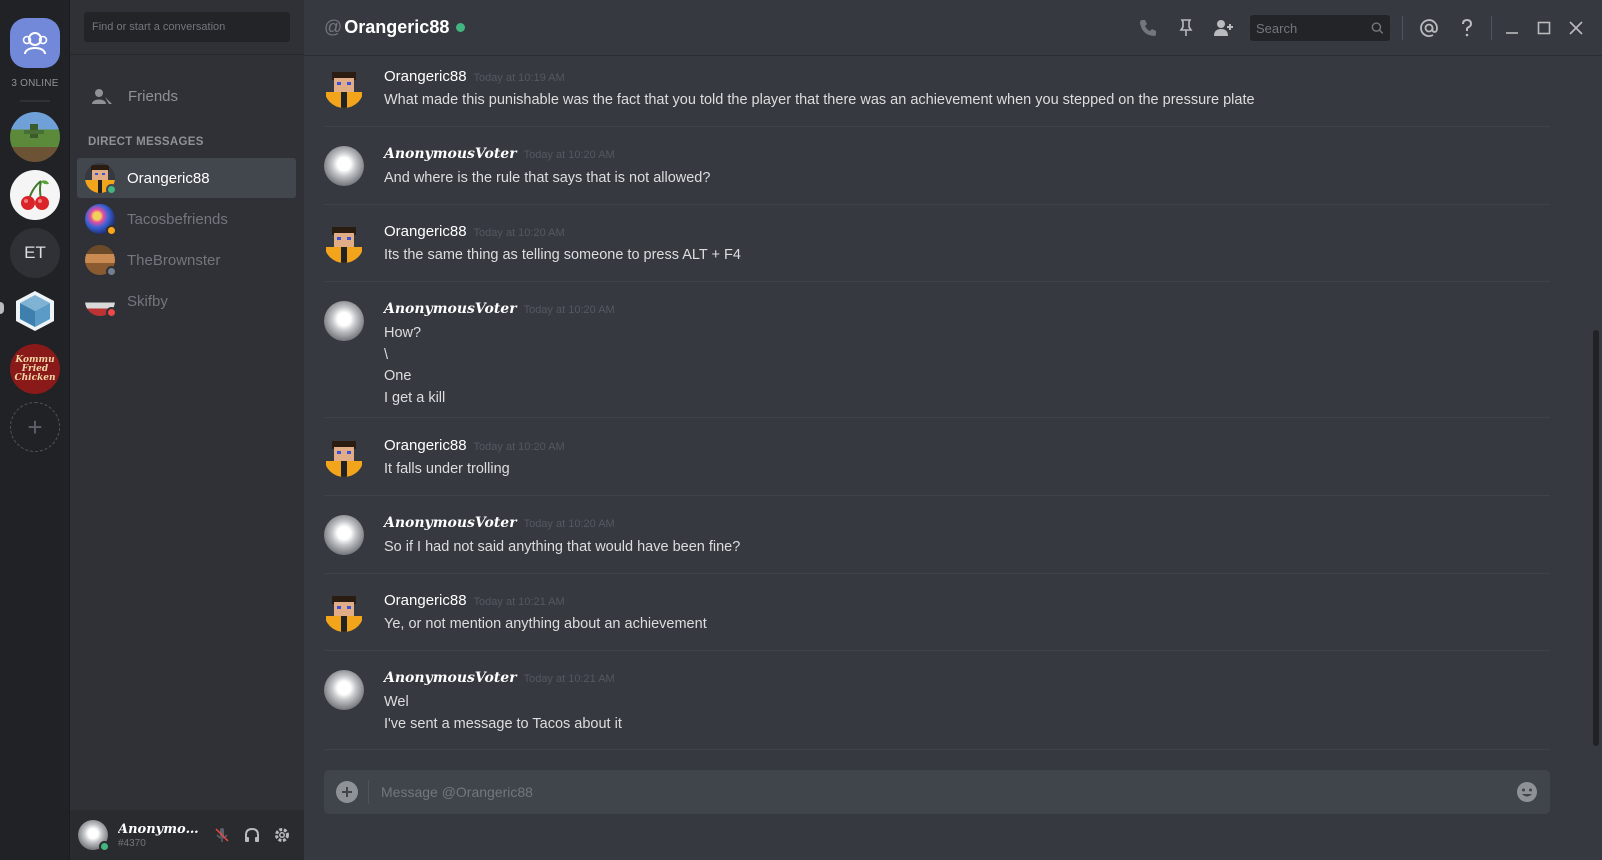 Image resolution: width=1602 pixels, height=860 pixels. Describe the element at coordinates (1314, 28) in the screenshot. I see `message-search-input` at that location.